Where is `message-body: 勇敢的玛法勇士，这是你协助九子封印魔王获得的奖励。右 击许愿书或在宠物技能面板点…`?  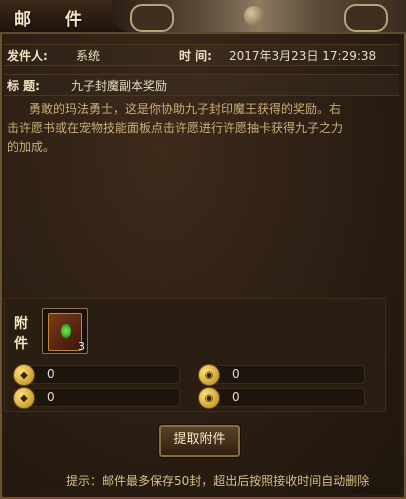
message-body: 勇敢的玛法勇士，这是你协助九子封印魔王获得的奖励。右 击许愿书或在宠物技能面板点… is located at coordinates (202, 128).